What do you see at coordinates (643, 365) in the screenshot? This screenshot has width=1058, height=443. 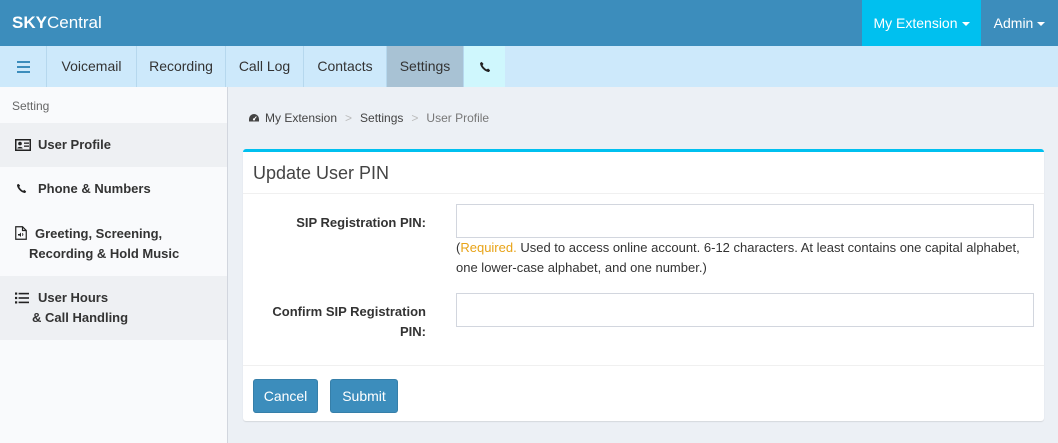 I see `panel-footer-divider` at bounding box center [643, 365].